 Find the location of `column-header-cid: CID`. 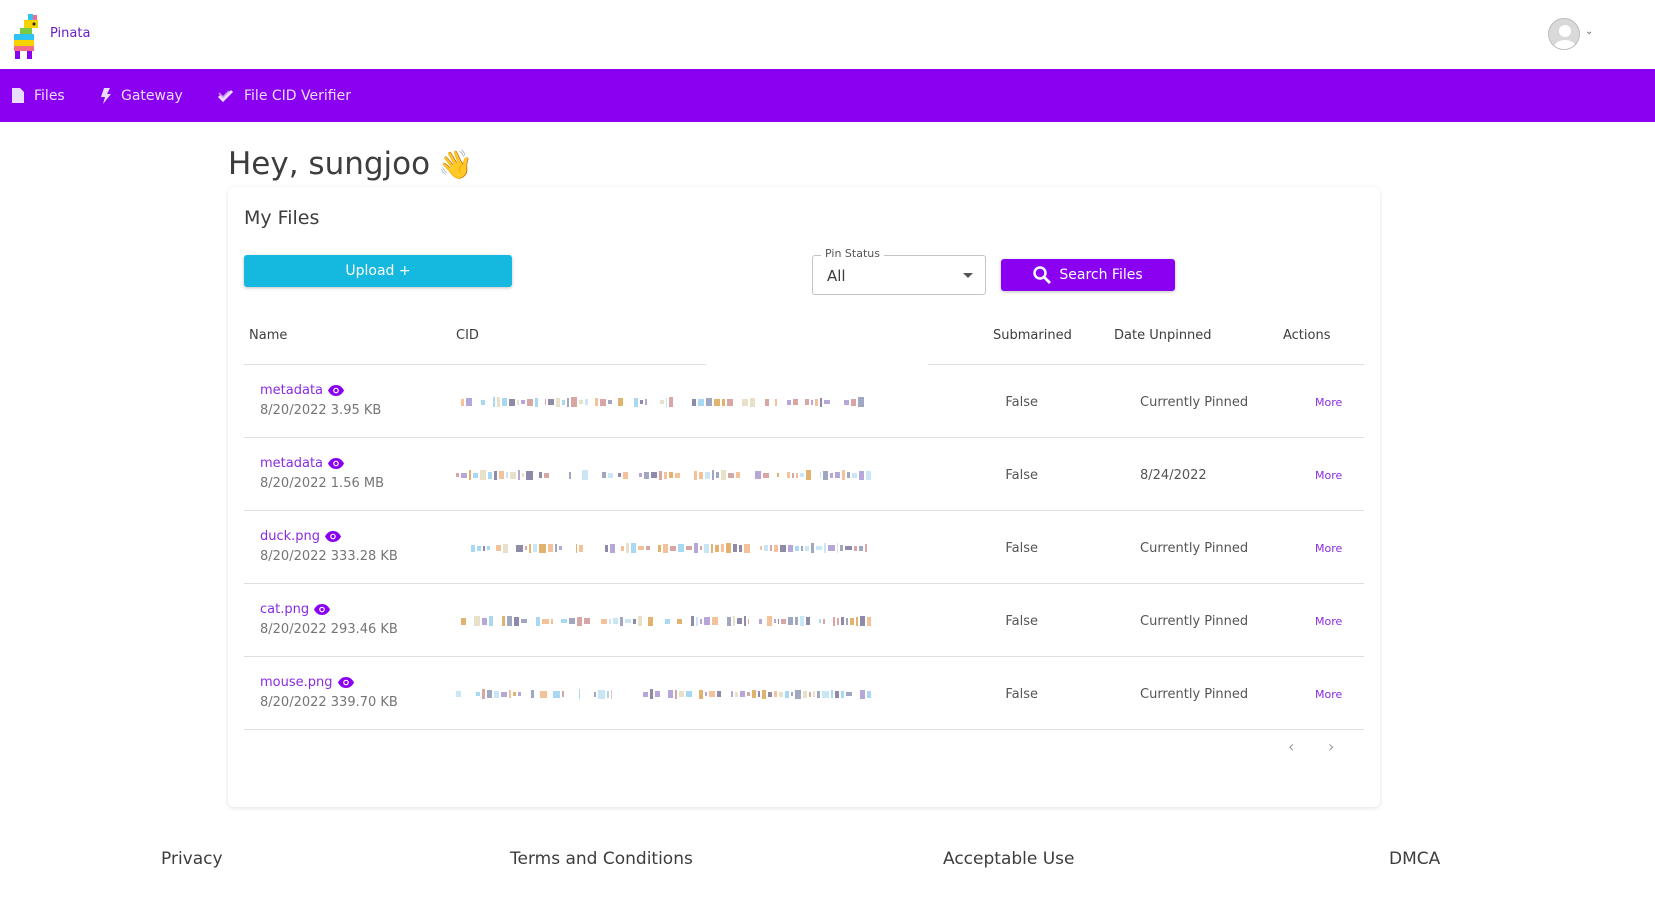

column-header-cid: CID is located at coordinates (467, 335).